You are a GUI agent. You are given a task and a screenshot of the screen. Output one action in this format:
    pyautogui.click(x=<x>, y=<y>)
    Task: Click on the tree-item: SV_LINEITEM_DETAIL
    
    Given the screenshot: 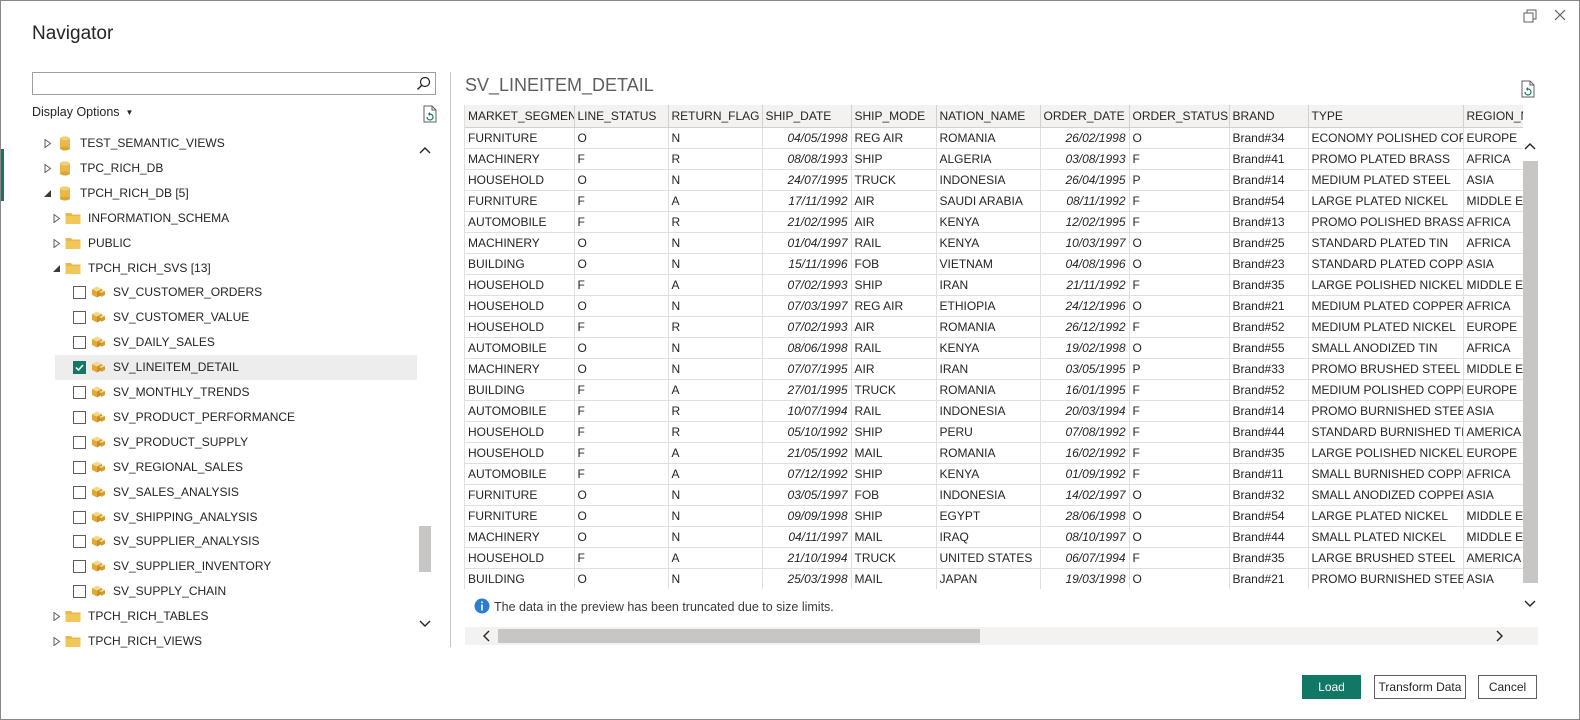 What is the action you would take?
    pyautogui.click(x=236, y=368)
    